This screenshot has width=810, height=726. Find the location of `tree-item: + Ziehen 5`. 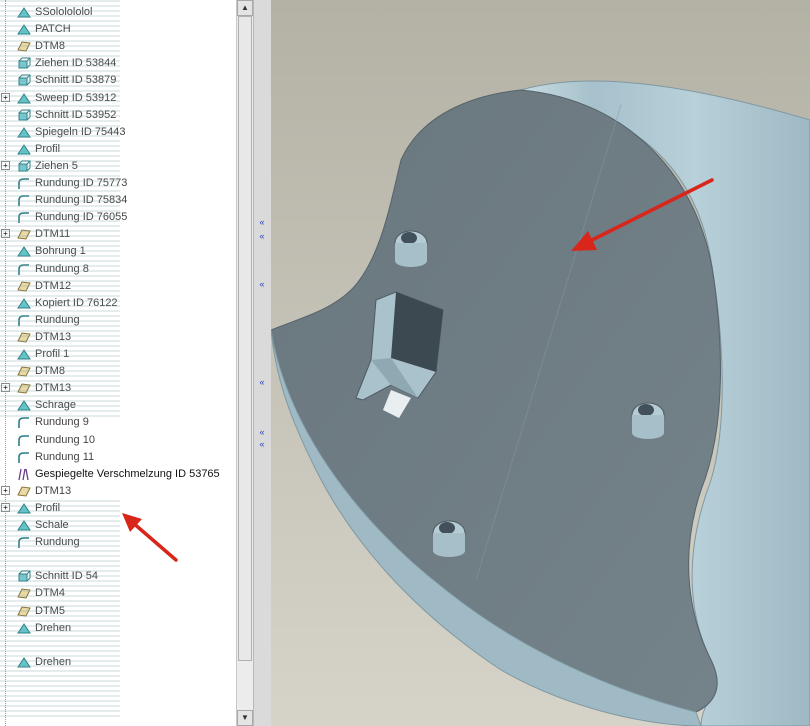

tree-item: + Ziehen 5 is located at coordinates (118, 166).